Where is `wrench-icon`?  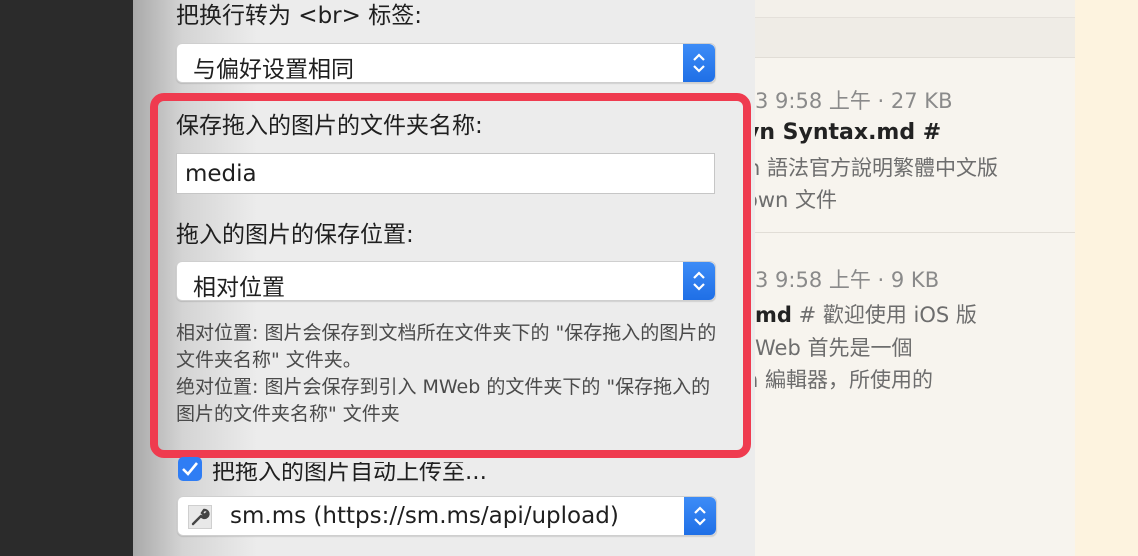 wrench-icon is located at coordinates (200, 517).